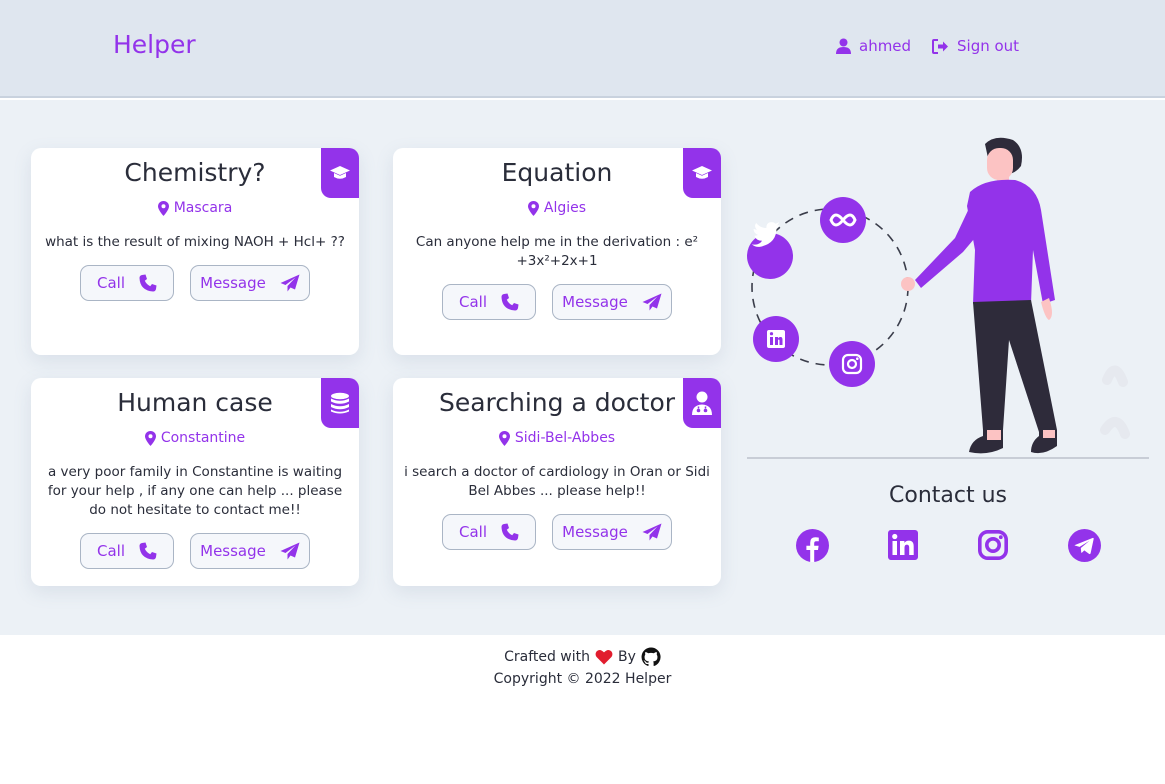 The height and width of the screenshot is (784, 1165). Describe the element at coordinates (948, 495) in the screenshot. I see `contact-title: Contact us` at that location.